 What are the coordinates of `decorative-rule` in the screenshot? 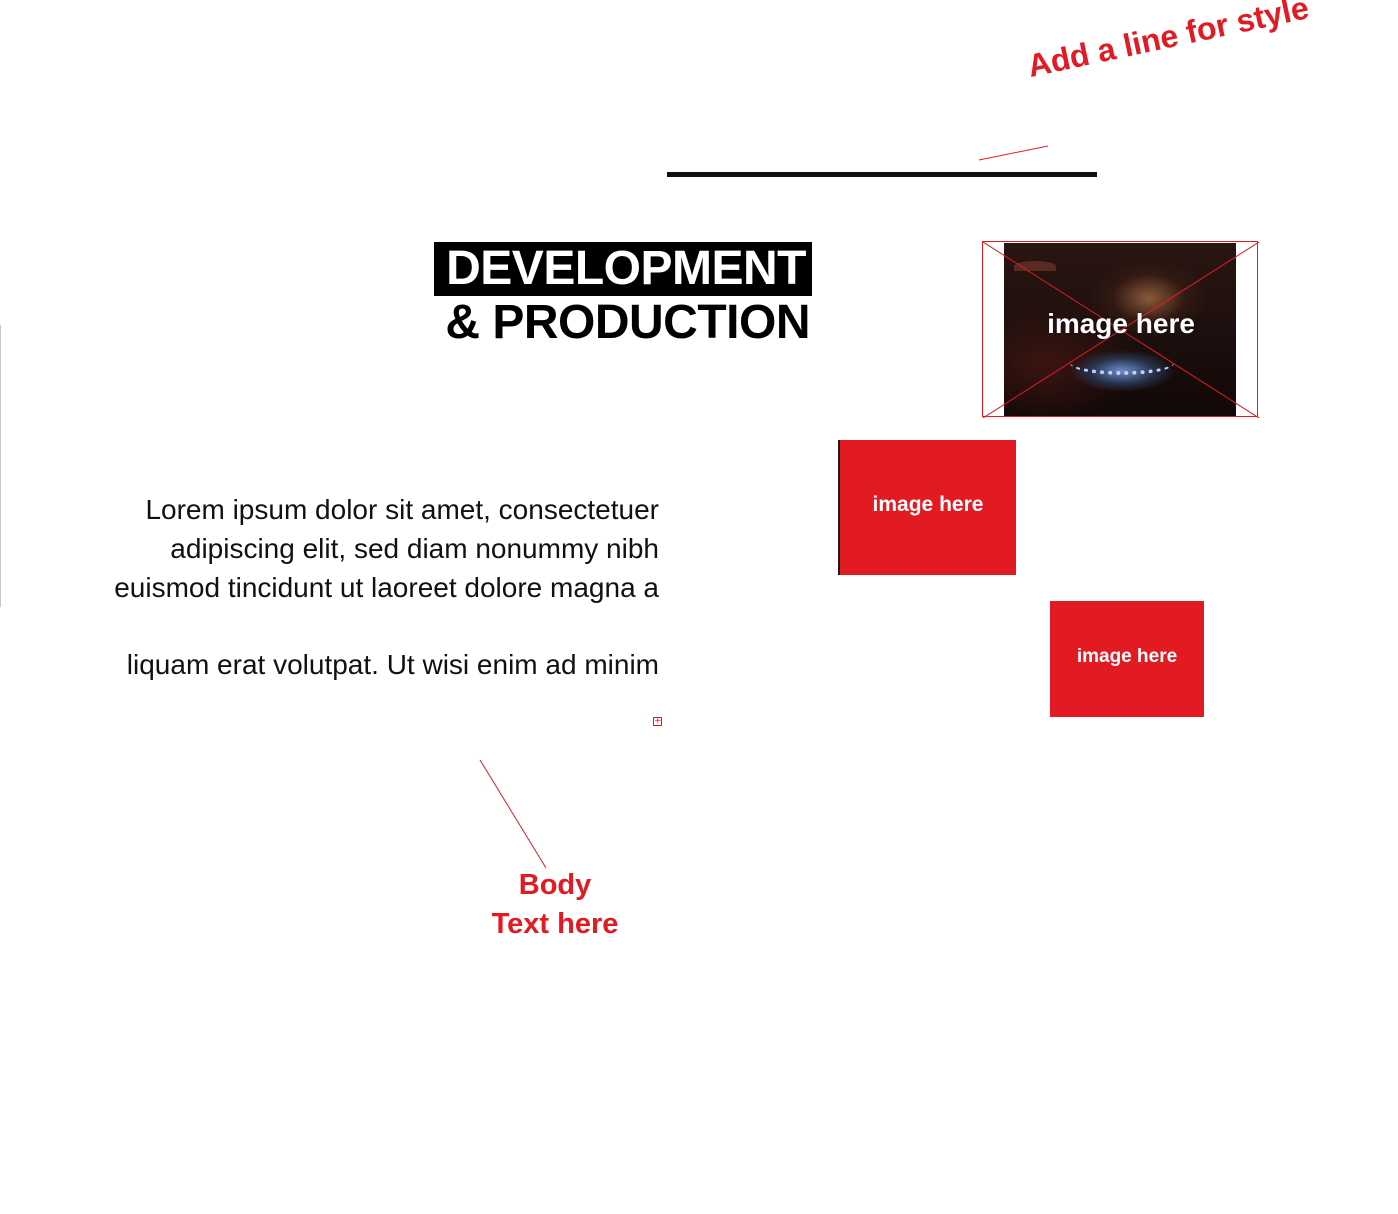 It's located at (882, 174).